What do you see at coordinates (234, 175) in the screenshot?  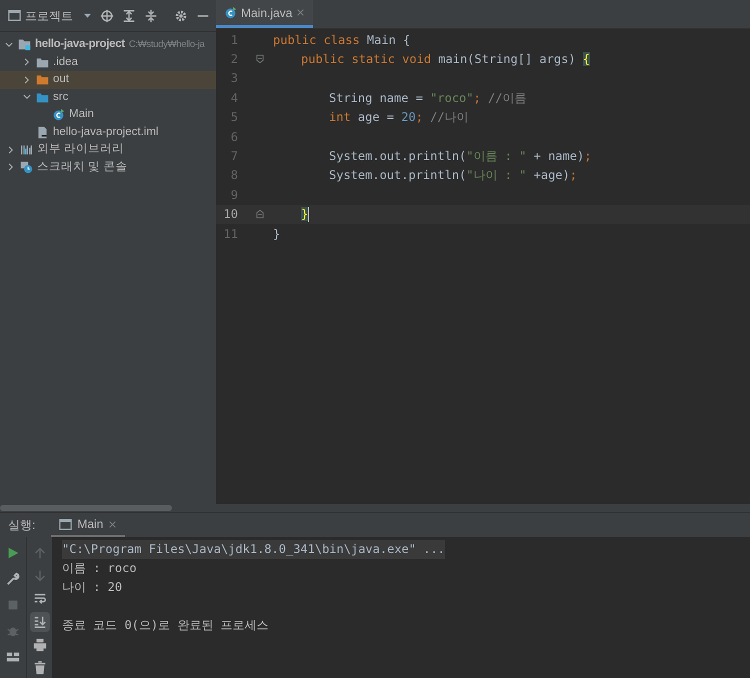 I see `line-number: 8` at bounding box center [234, 175].